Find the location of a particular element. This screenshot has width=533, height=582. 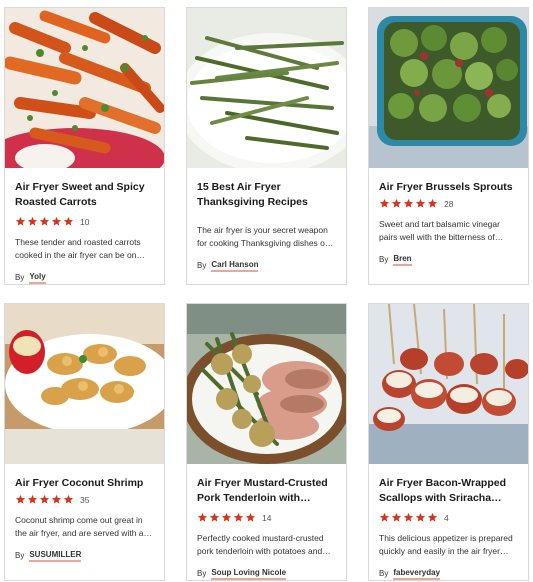

bacon-scallops-photo is located at coordinates (448, 384).